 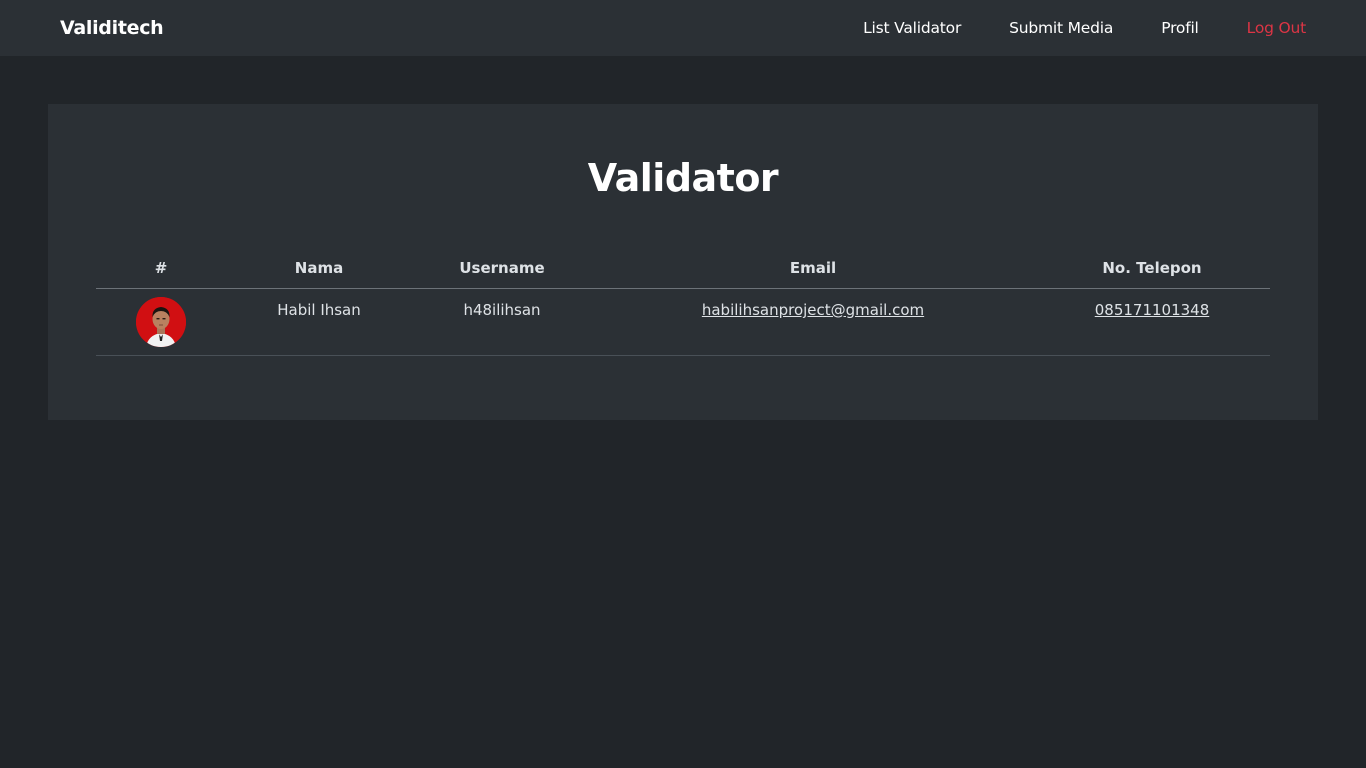 What do you see at coordinates (813, 322) in the screenshot?
I see `email-cell: habilihsanproject@gmail.com` at bounding box center [813, 322].